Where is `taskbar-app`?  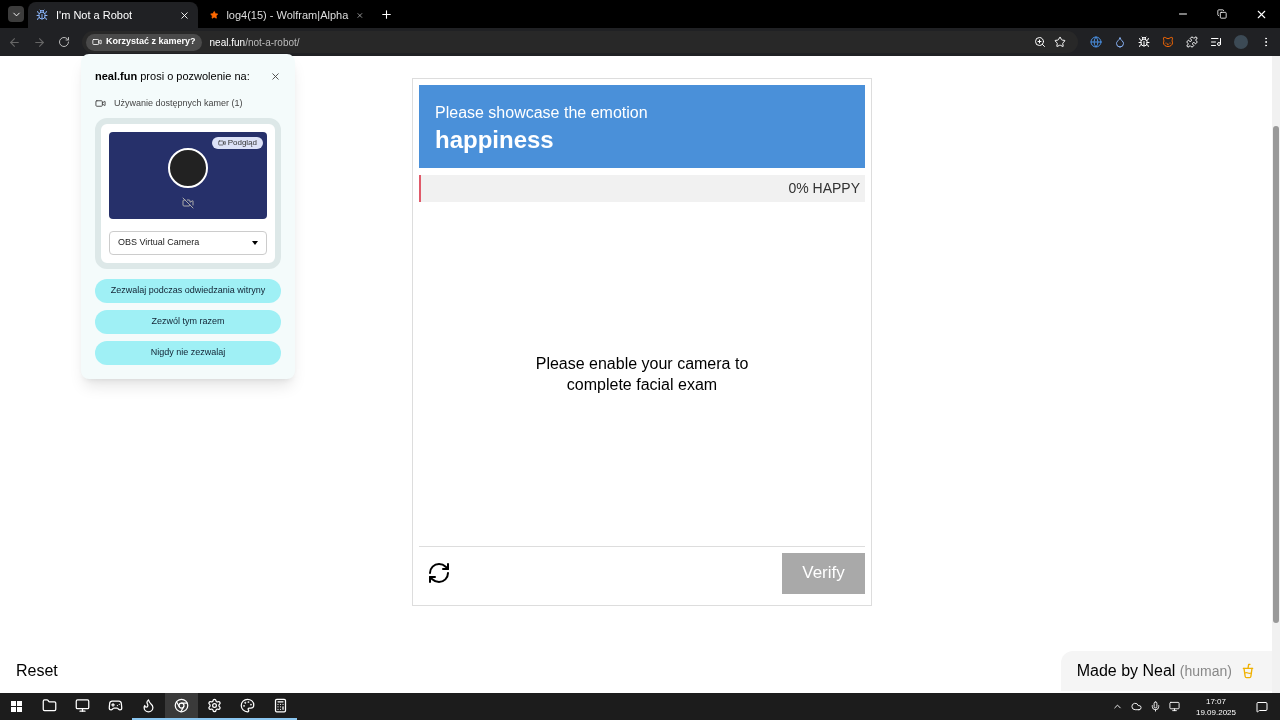
taskbar-app is located at coordinates (181, 706).